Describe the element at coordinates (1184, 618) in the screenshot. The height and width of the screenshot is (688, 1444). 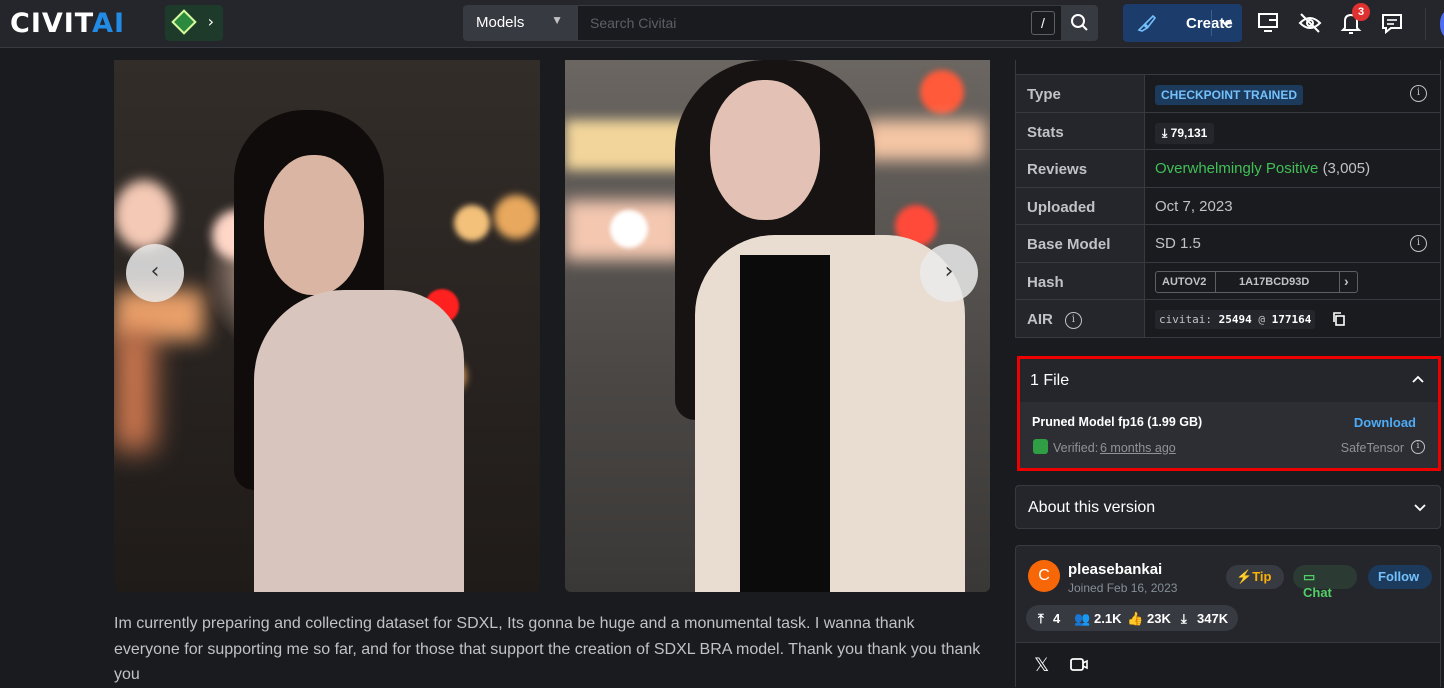
I see `download-icon: ⤓` at that location.